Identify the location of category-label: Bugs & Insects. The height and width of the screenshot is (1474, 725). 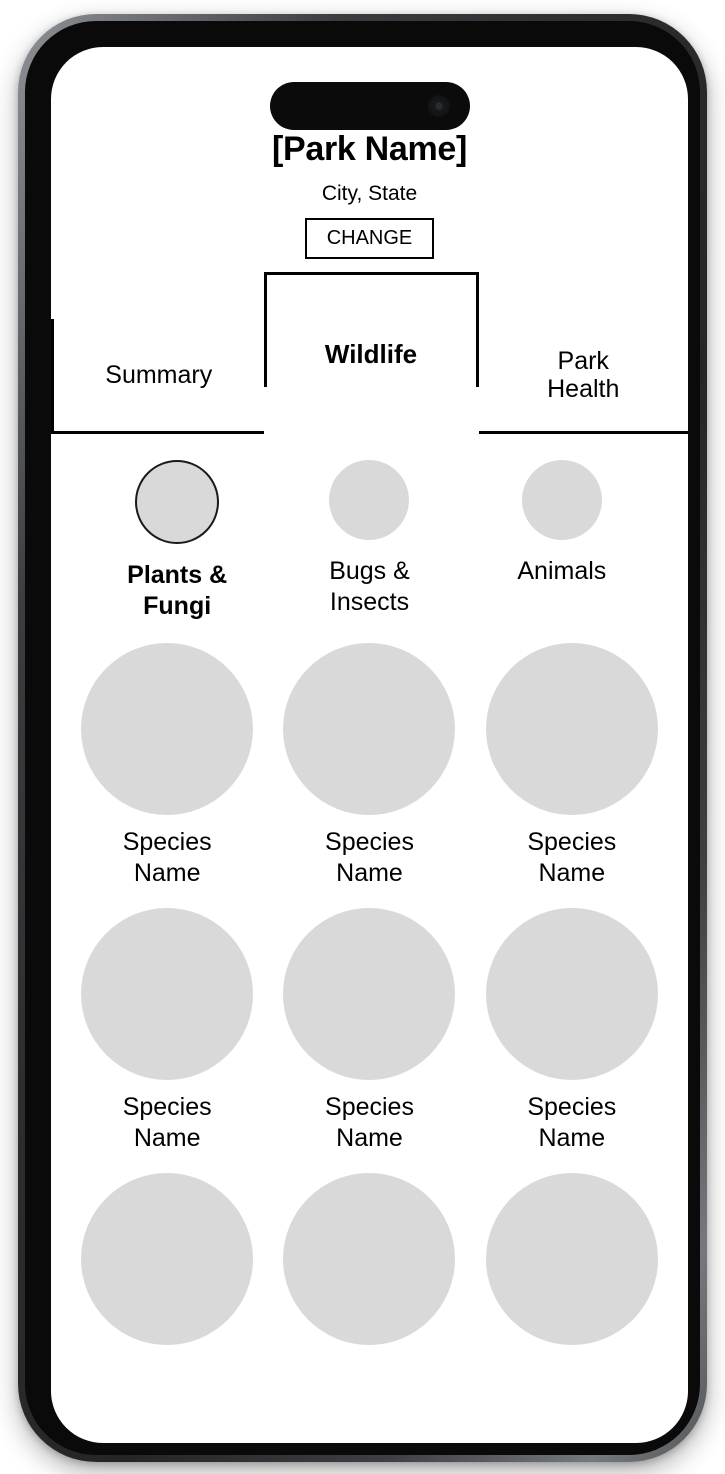
(369, 586).